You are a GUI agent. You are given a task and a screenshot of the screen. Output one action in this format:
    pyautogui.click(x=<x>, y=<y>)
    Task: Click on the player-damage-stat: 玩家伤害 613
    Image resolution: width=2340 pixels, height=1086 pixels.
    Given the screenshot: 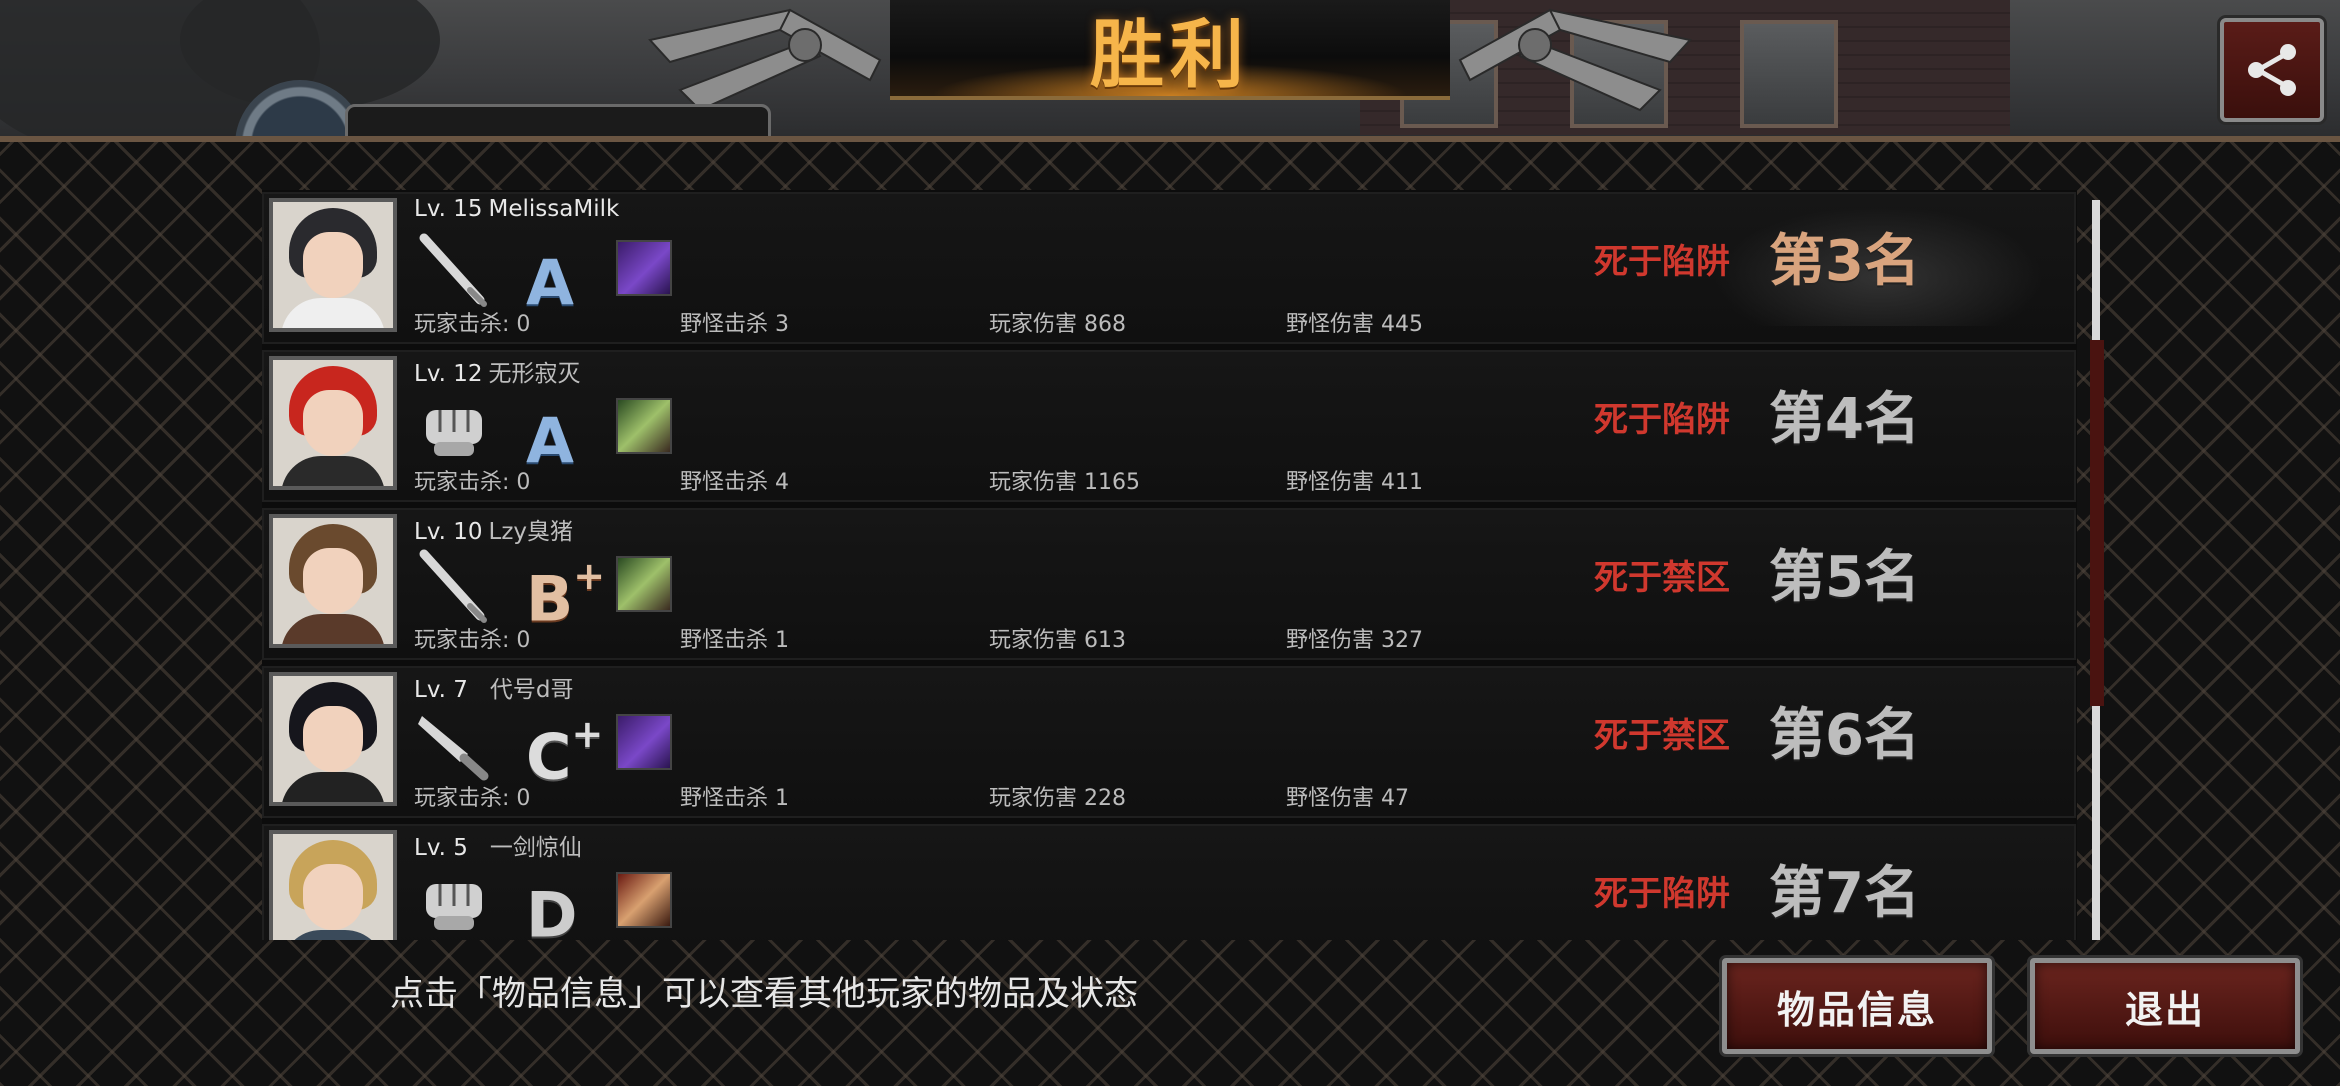 What is the action you would take?
    pyautogui.click(x=1058, y=640)
    